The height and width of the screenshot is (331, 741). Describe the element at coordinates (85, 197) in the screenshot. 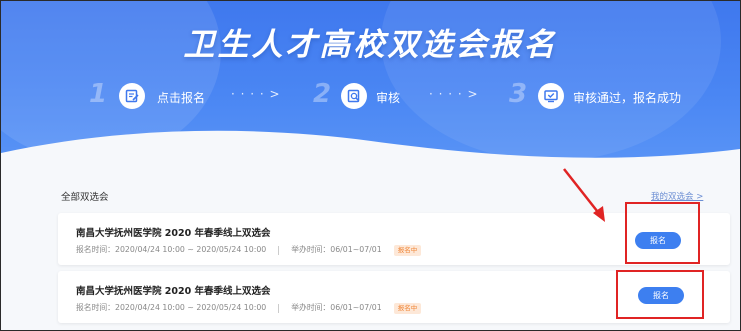

I see `section-title: 全部双选会` at that location.